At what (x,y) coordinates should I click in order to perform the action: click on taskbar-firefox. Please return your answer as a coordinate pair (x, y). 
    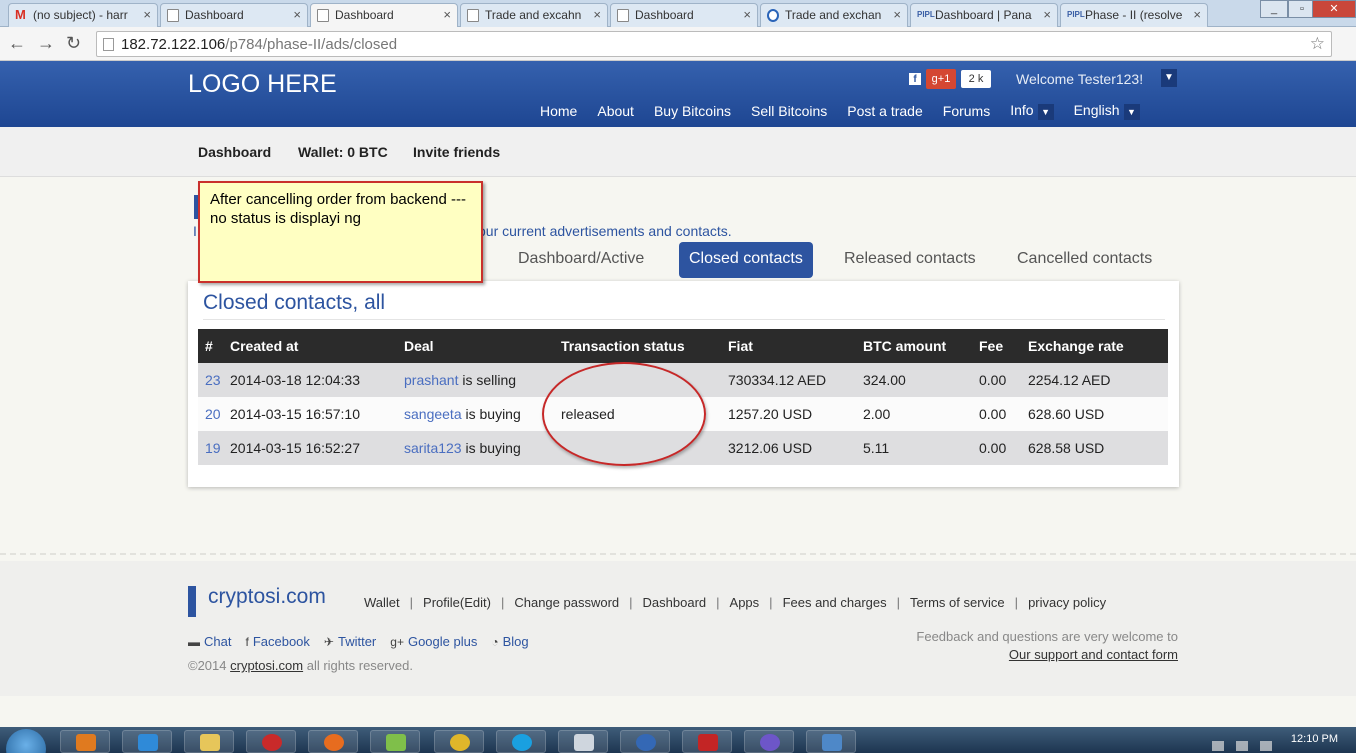
    Looking at the image, I should click on (333, 741).